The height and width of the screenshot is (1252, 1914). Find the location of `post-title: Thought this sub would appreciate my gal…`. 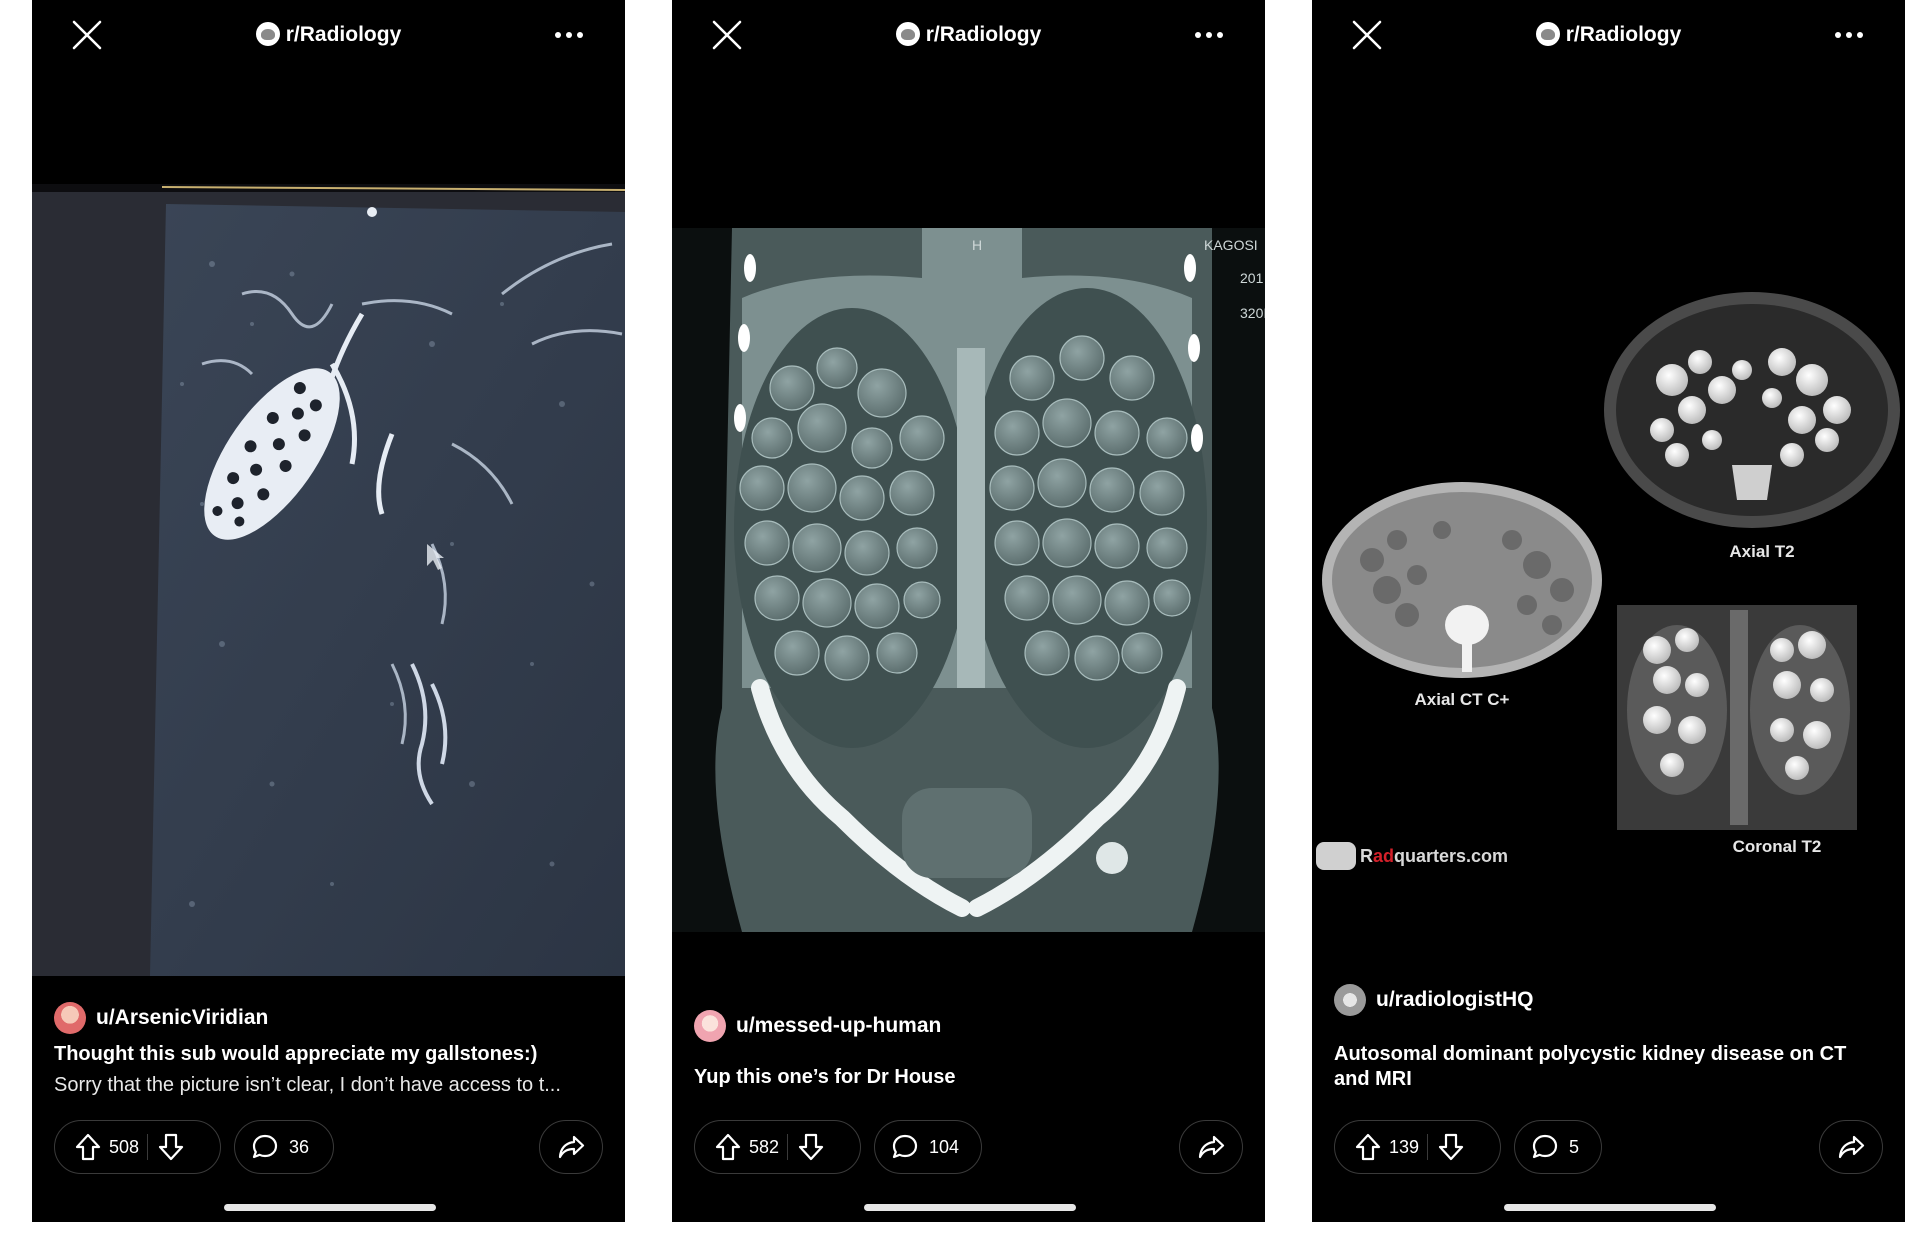

post-title: Thought this sub would appreciate my gal… is located at coordinates (296, 1054).